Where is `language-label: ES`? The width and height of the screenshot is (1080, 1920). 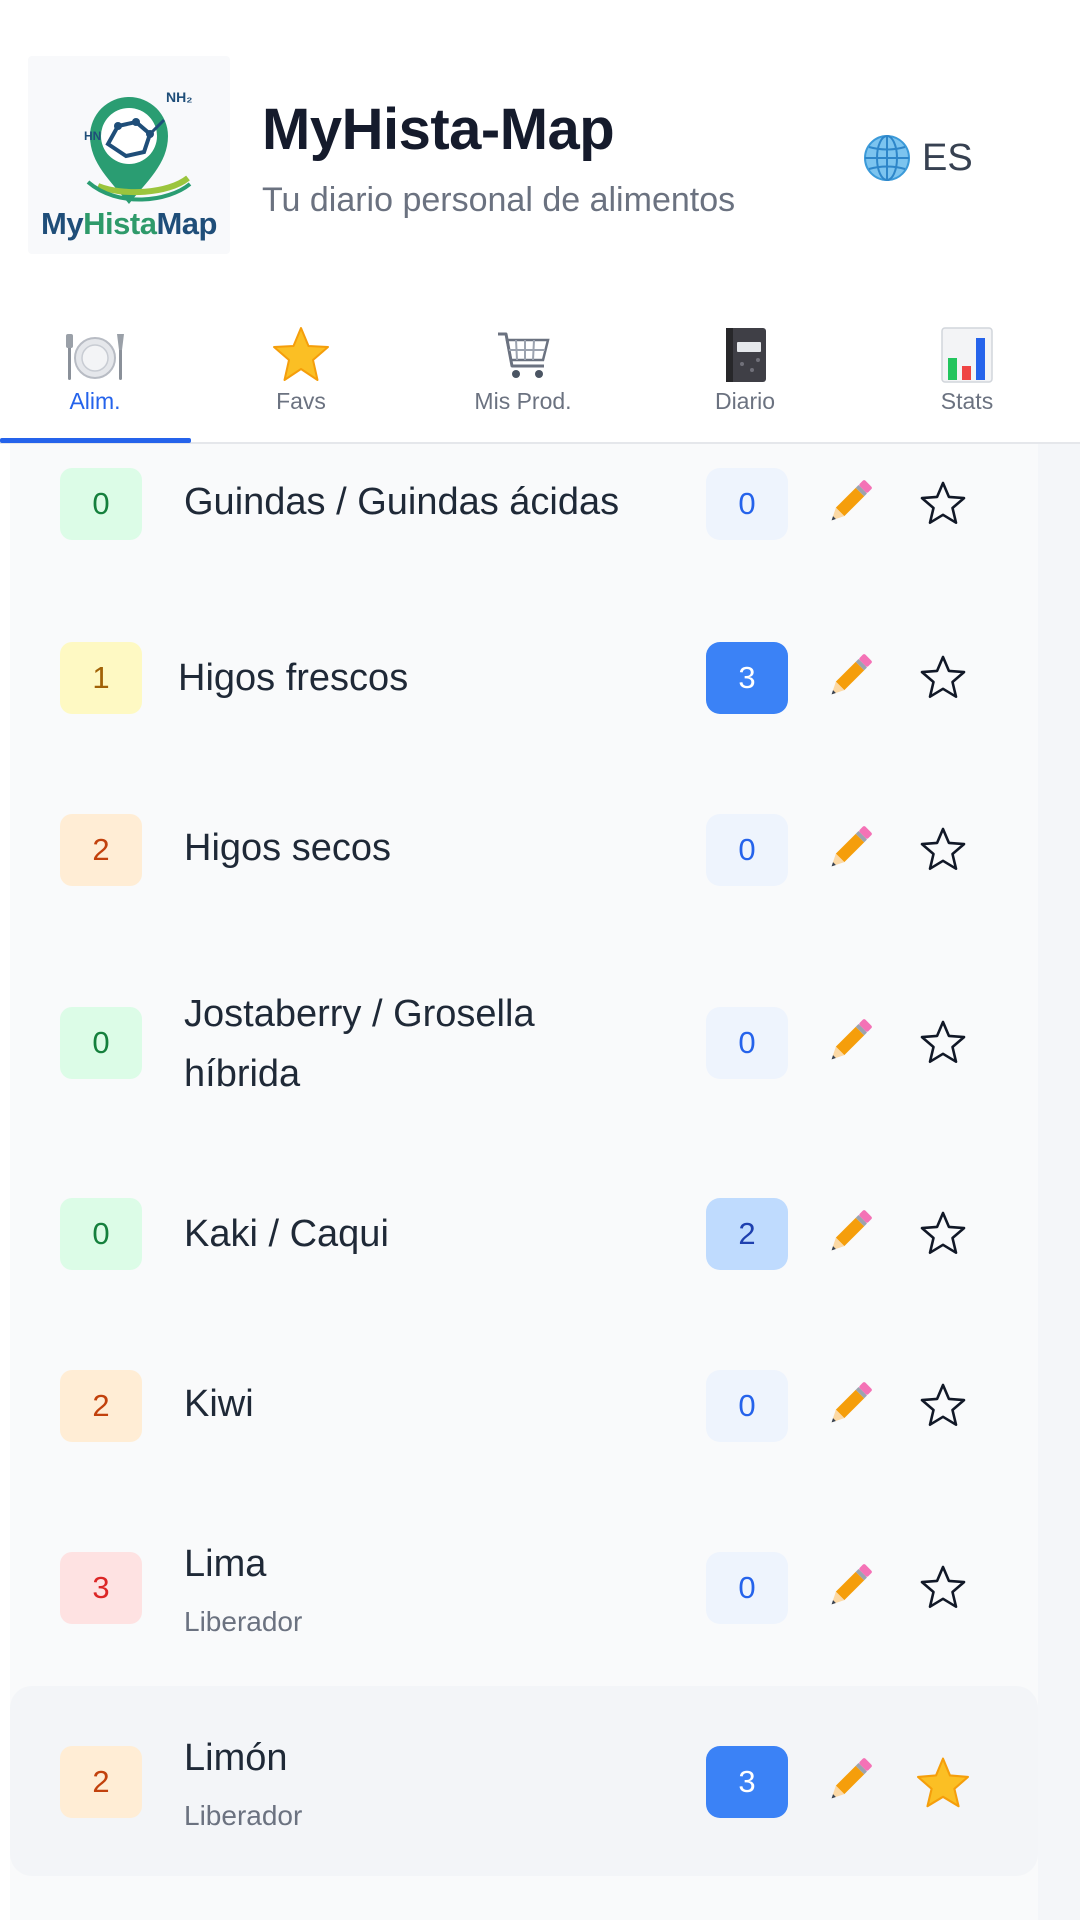 language-label: ES is located at coordinates (947, 157).